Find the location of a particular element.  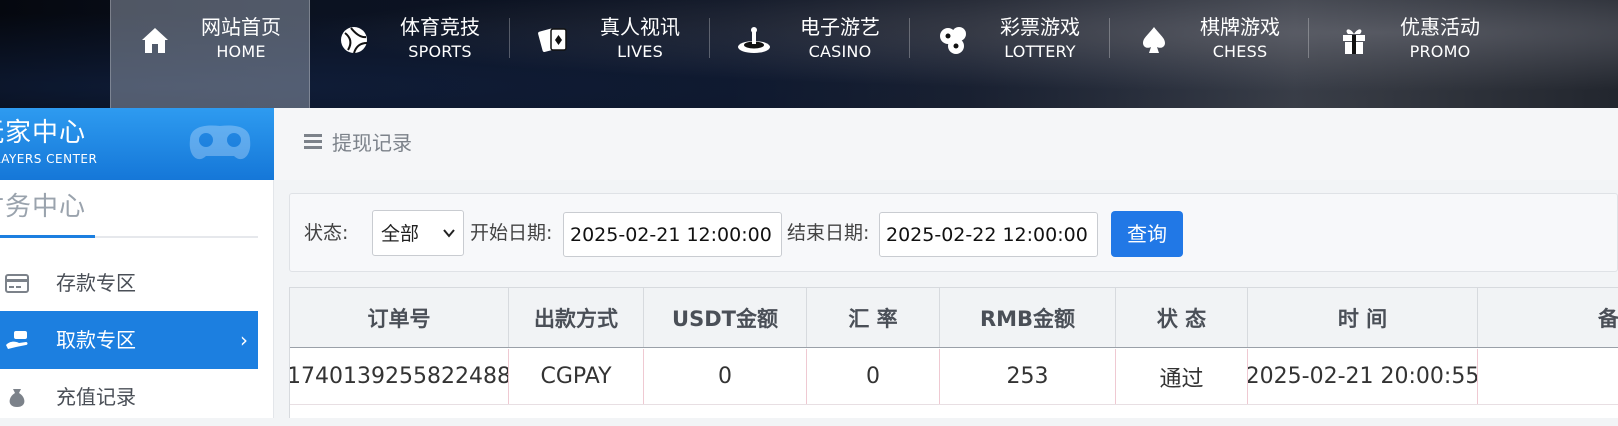

nav-item-lottery: 彩票游戏 LOTTERY is located at coordinates (1010, 54).